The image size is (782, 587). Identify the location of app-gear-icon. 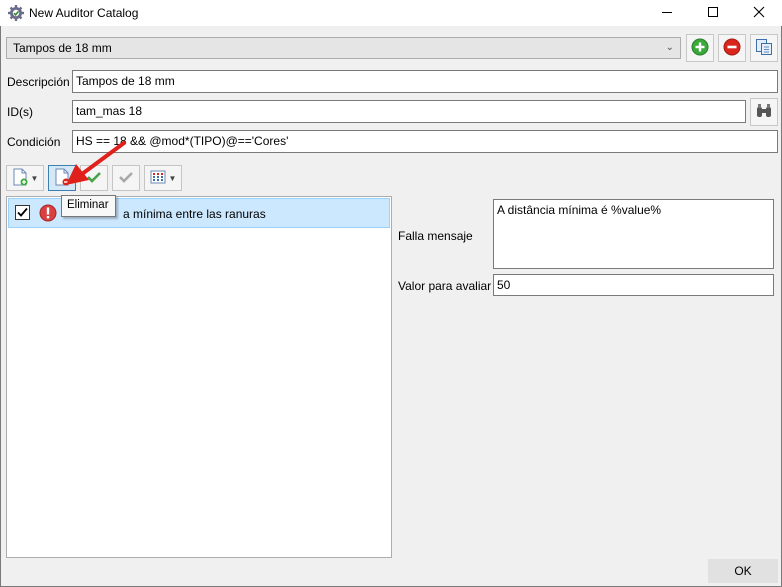
(16, 13).